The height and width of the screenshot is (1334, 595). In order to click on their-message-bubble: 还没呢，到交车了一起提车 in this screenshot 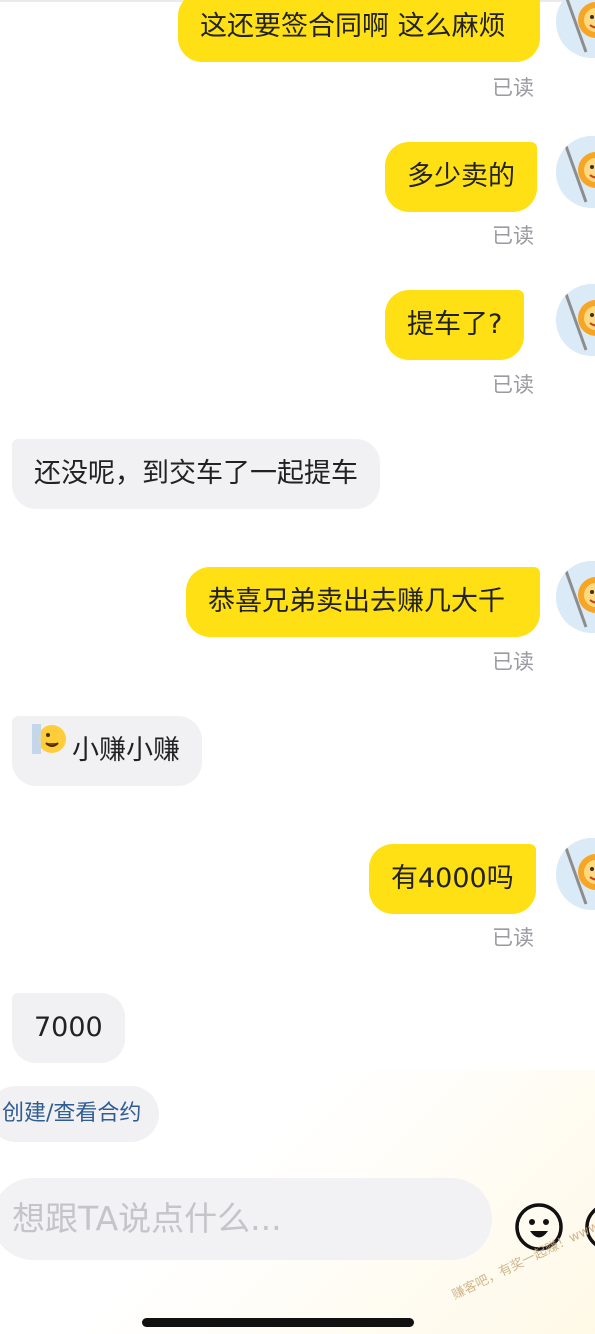, I will do `click(196, 474)`.